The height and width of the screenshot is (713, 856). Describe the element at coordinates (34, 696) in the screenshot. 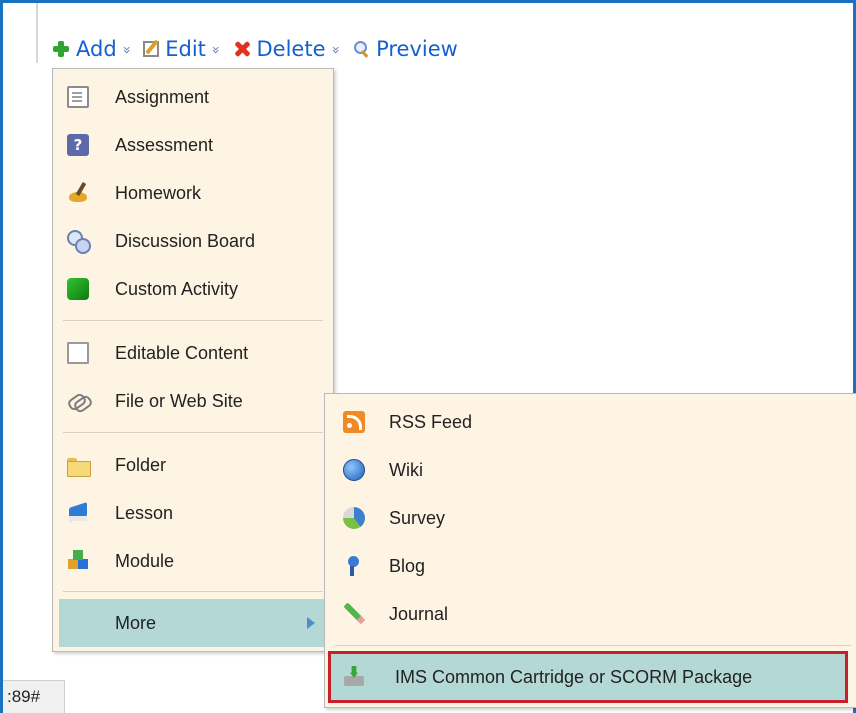

I see `status-bar-text: :89#` at that location.